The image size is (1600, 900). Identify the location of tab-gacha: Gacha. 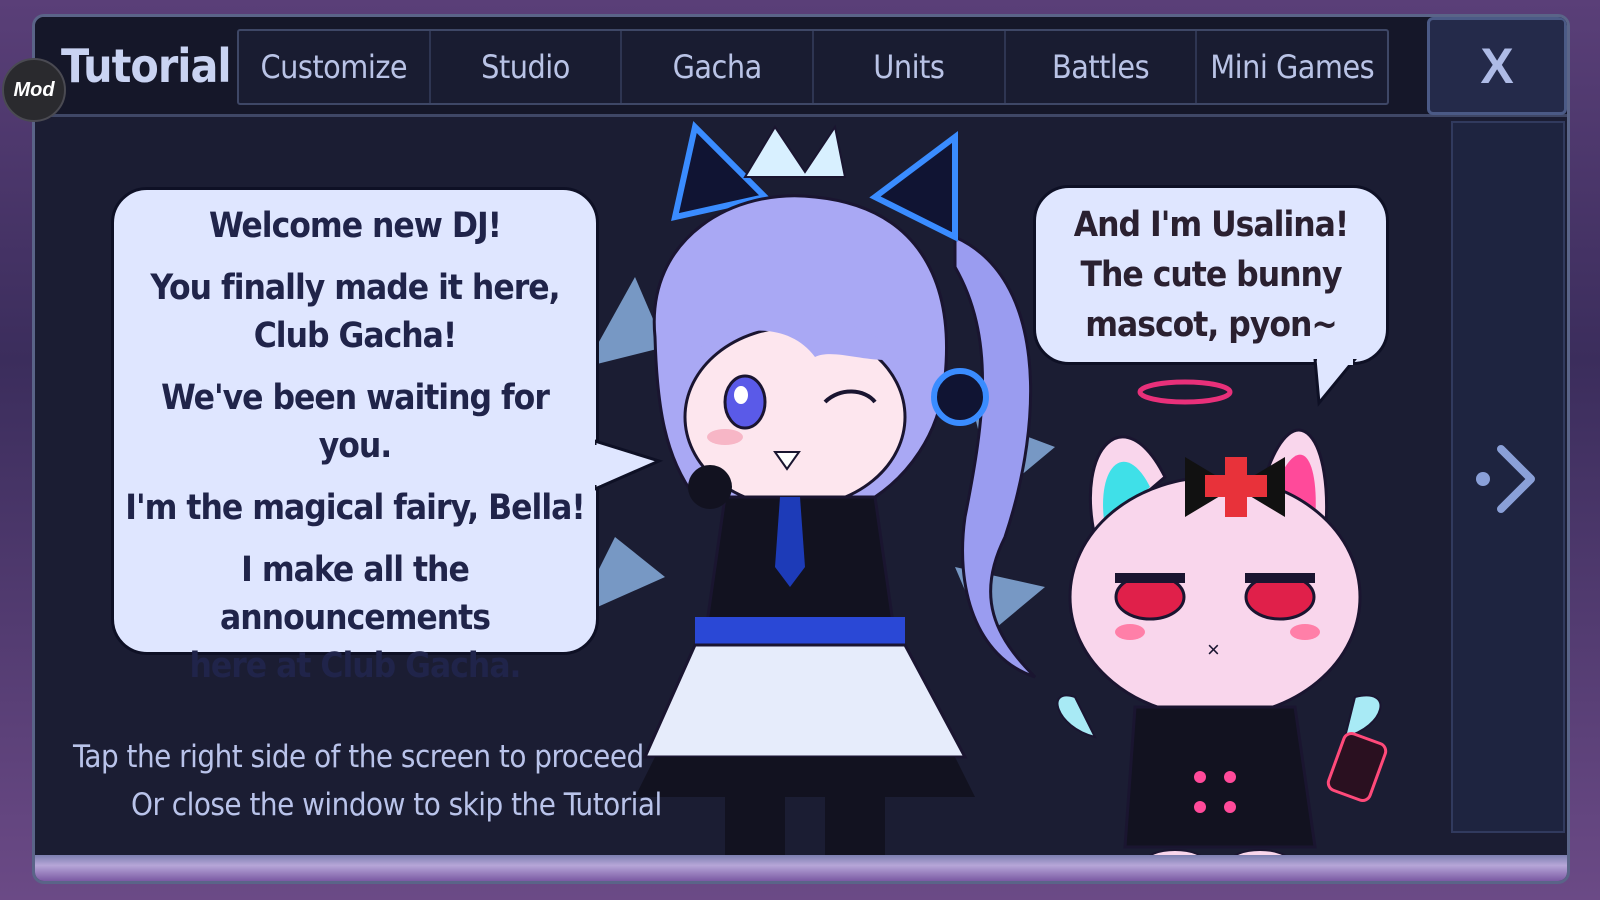
(718, 67).